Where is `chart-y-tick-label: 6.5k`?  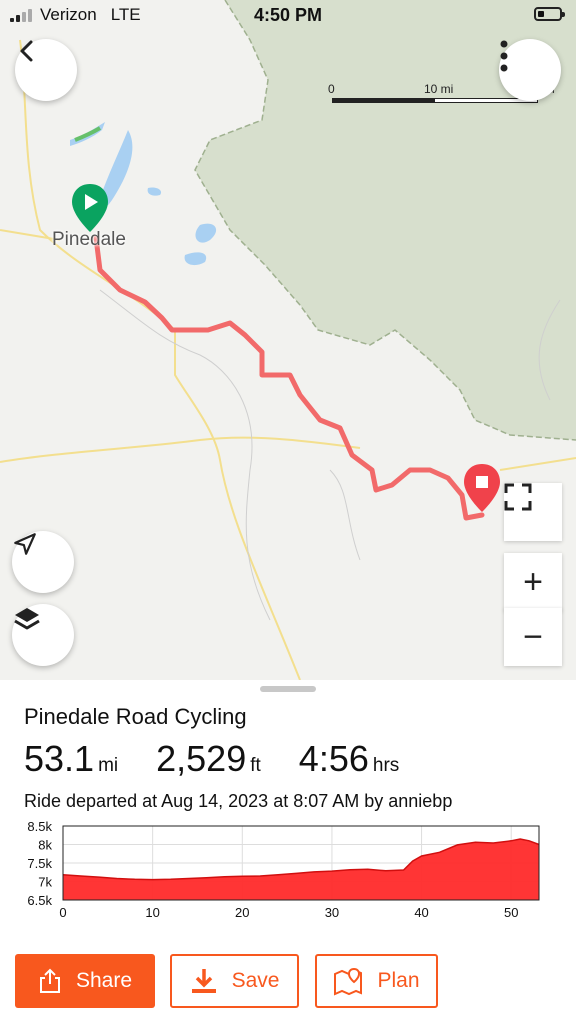
chart-y-tick-label: 6.5k is located at coordinates (39, 900).